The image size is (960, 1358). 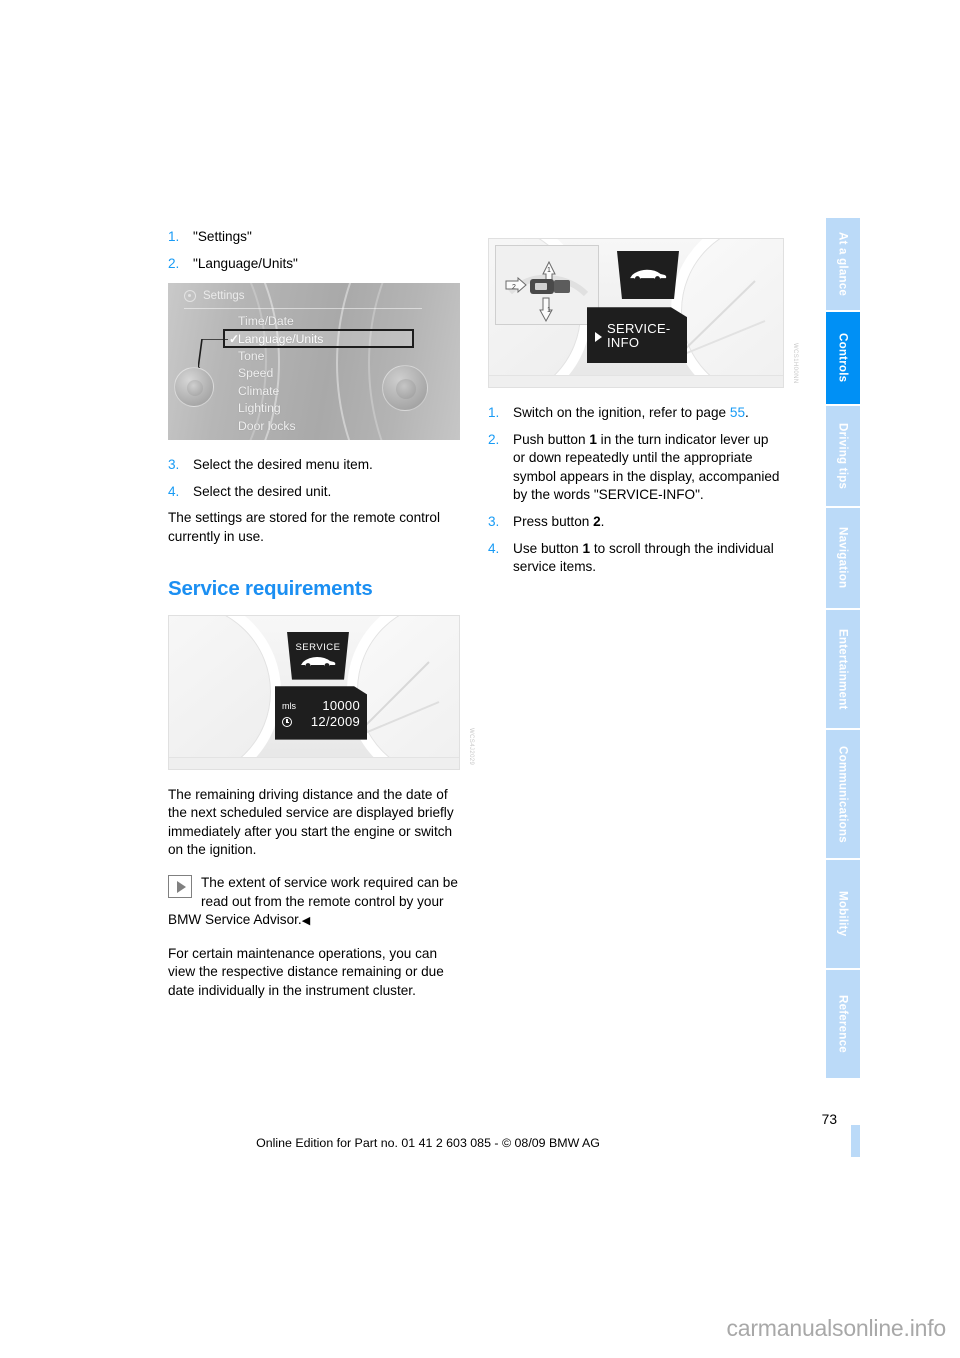 I want to click on footer-tab-marker, so click(x=855, y=1141).